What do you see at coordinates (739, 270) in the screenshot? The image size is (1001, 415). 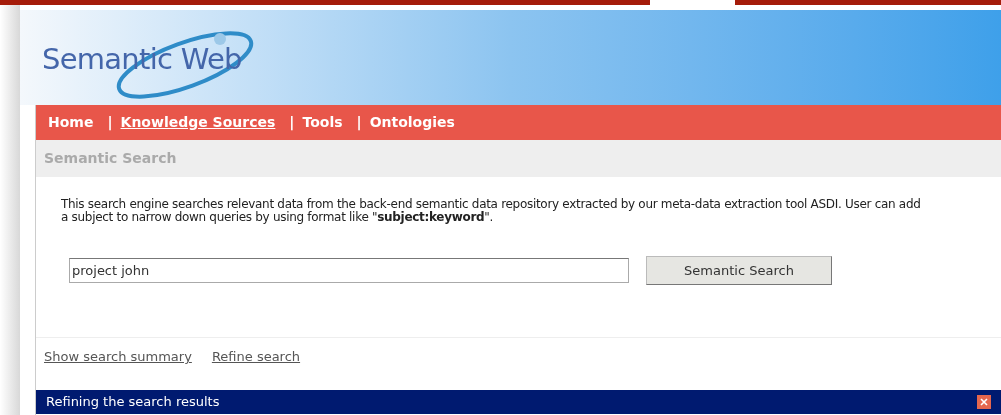 I see `semantic-search-button: Semantic Search` at bounding box center [739, 270].